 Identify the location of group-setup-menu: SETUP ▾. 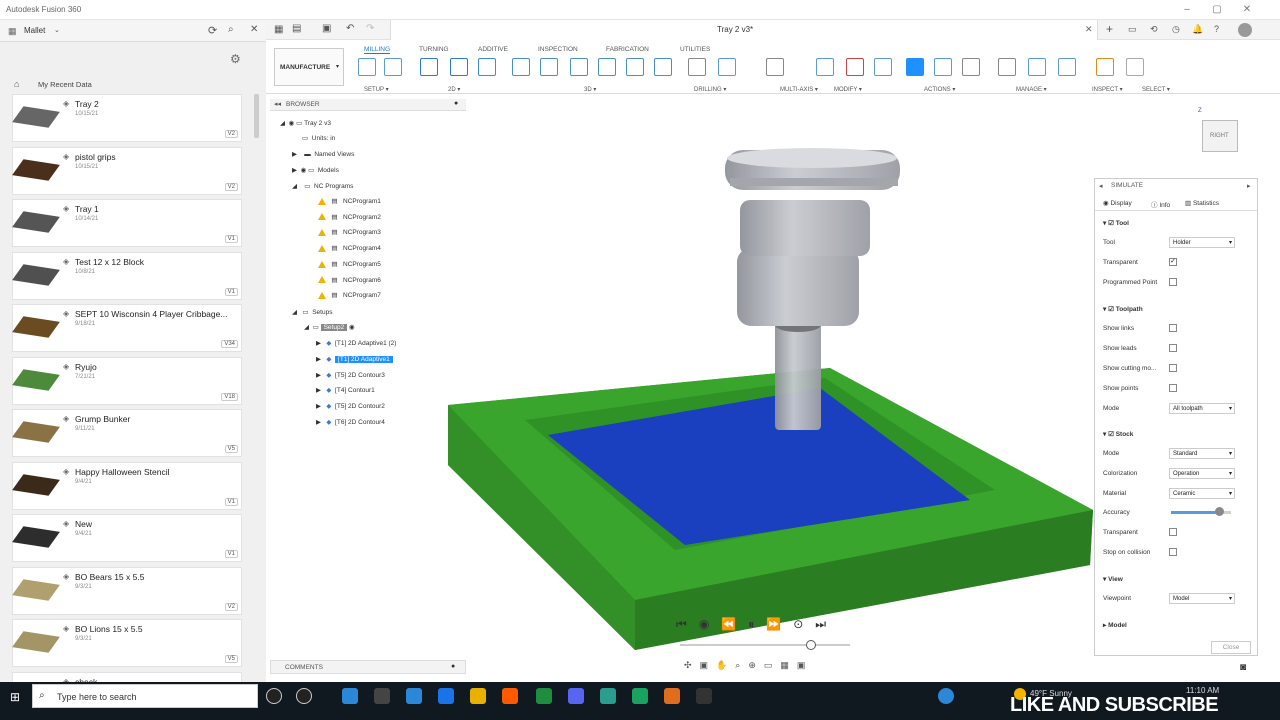
(376, 89).